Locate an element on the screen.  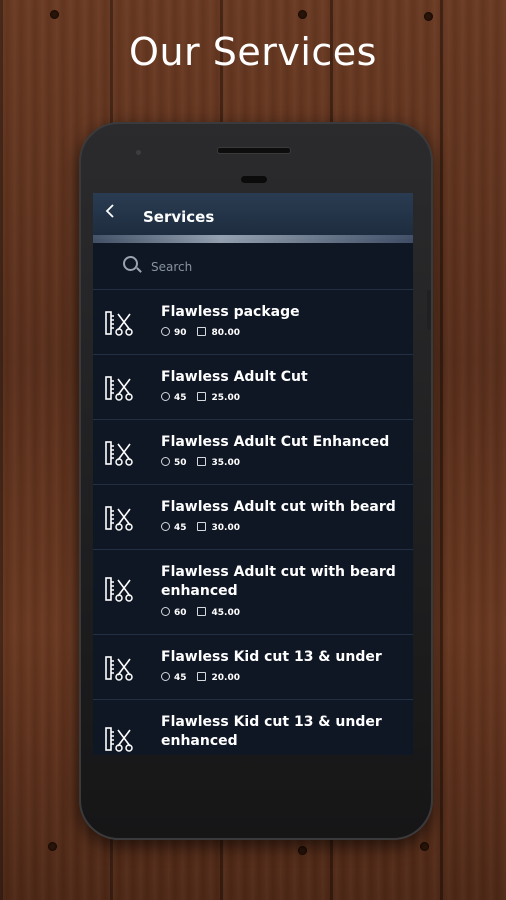
service-duration: 50 is located at coordinates (180, 463).